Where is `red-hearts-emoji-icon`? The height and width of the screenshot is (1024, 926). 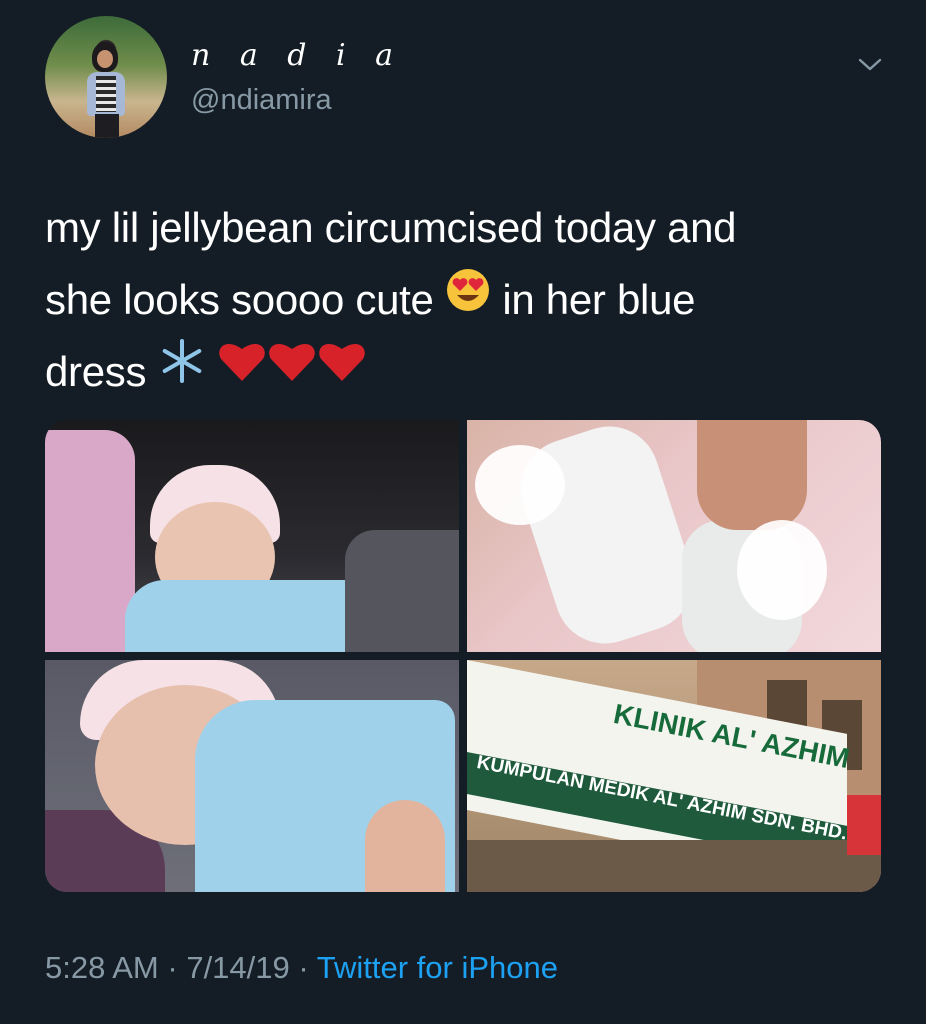
red-hearts-emoji-icon is located at coordinates (292, 371).